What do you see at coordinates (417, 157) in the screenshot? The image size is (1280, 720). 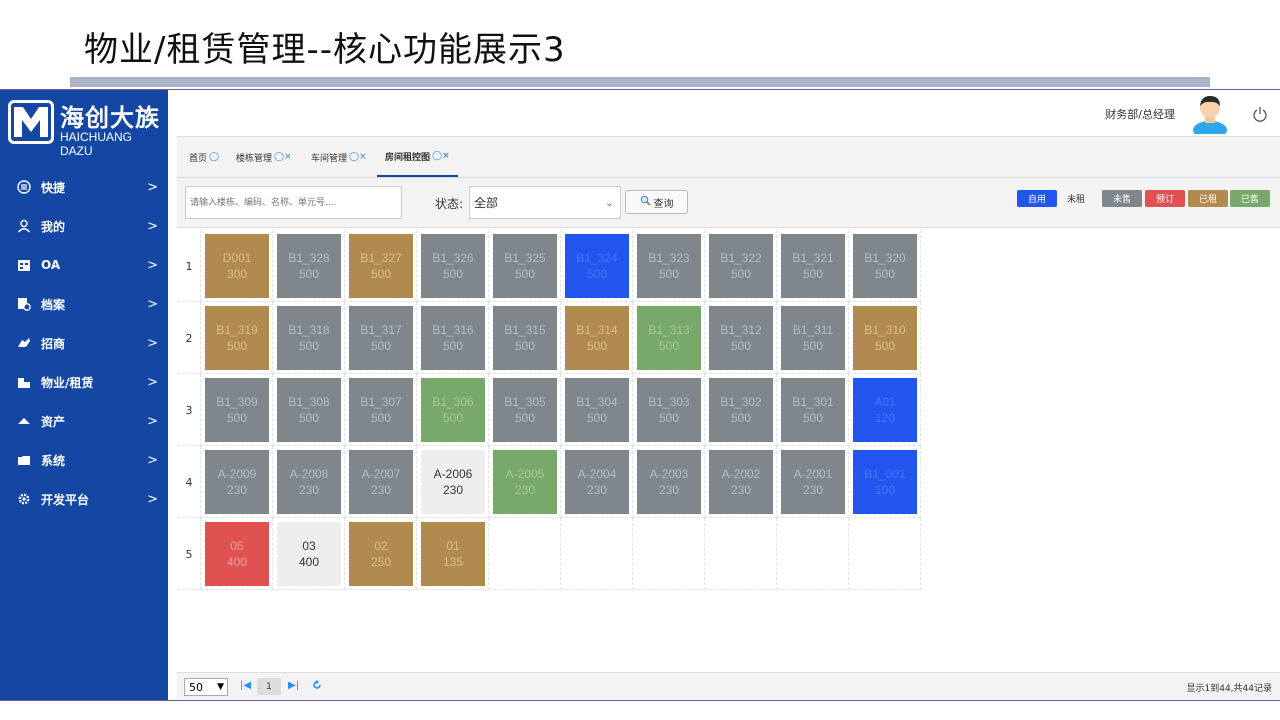 I see `tab-room-rental-map: 房间租控图 ◯ ×` at bounding box center [417, 157].